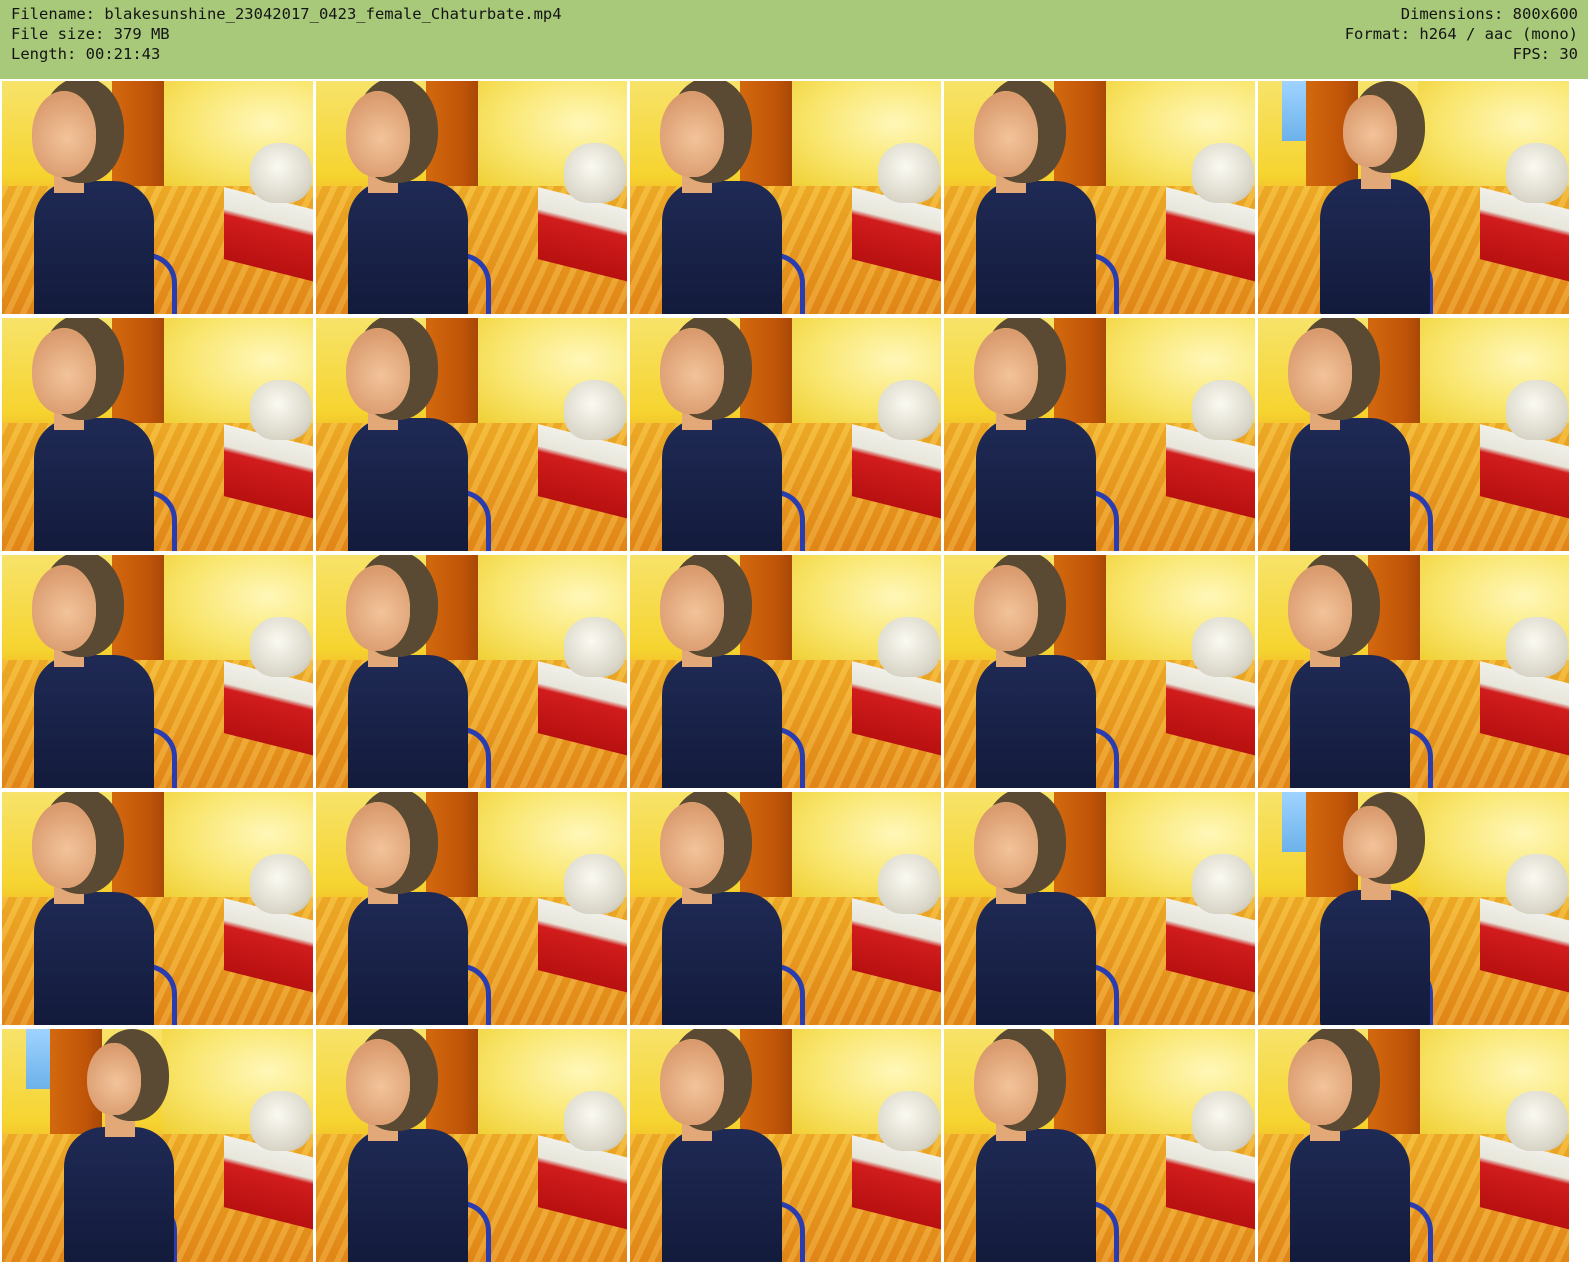  What do you see at coordinates (90, 34) in the screenshot?
I see `file-size-line: File size: 379 MB` at bounding box center [90, 34].